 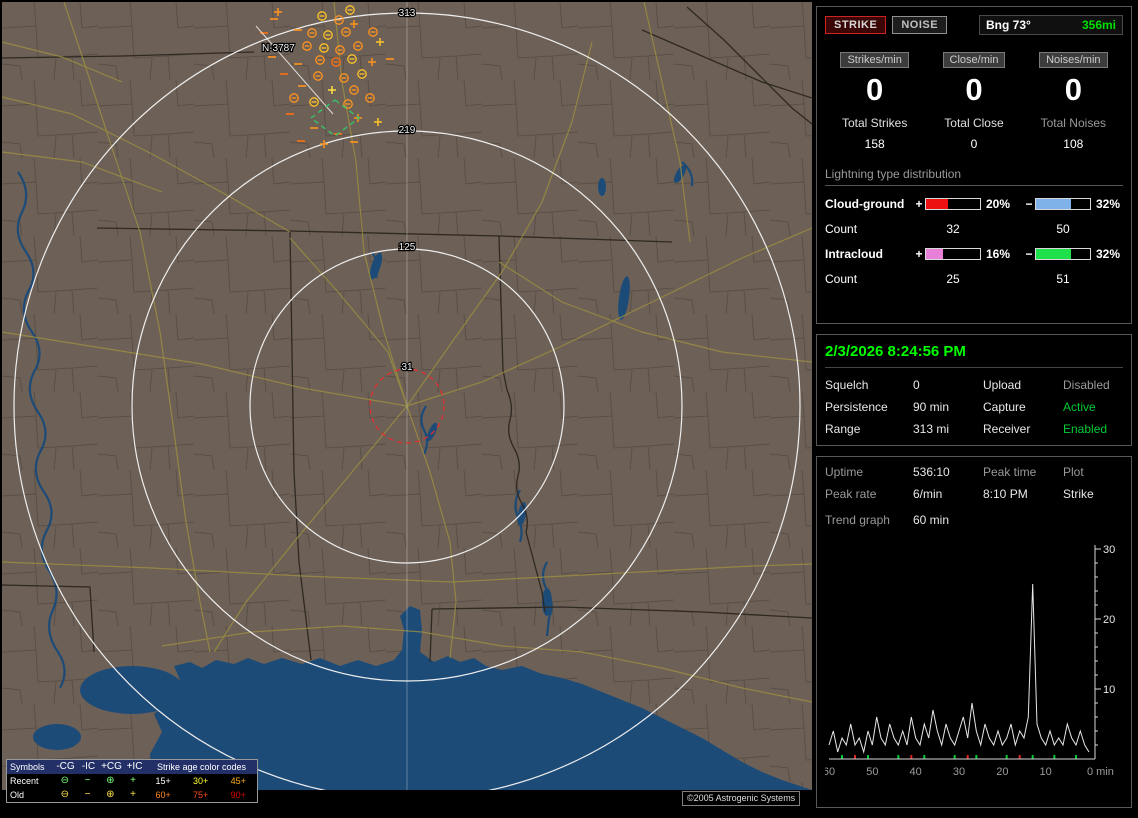 What do you see at coordinates (974, 144) in the screenshot?
I see `total-close-value: 0` at bounding box center [974, 144].